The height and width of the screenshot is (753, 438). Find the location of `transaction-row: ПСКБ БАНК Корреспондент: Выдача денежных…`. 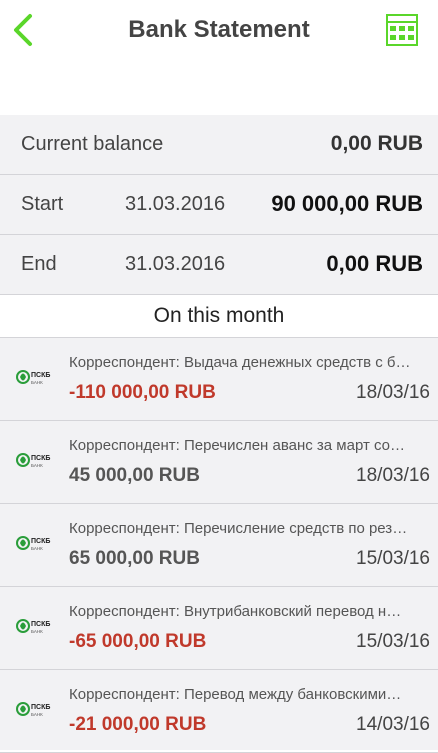

transaction-row: ПСКБ БАНК Корреспондент: Выдача денежных… is located at coordinates (219, 379).